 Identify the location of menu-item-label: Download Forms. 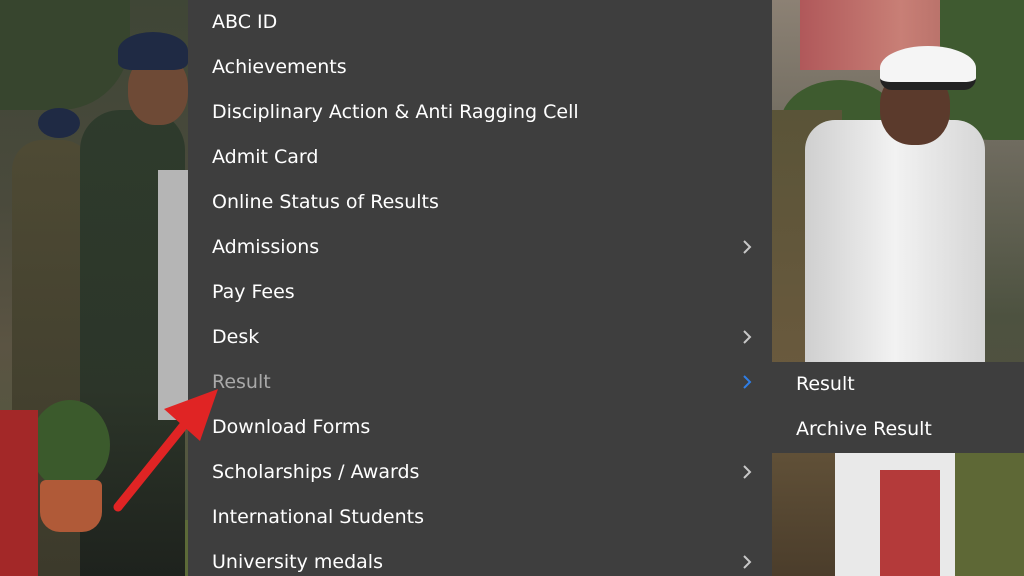
(291, 427).